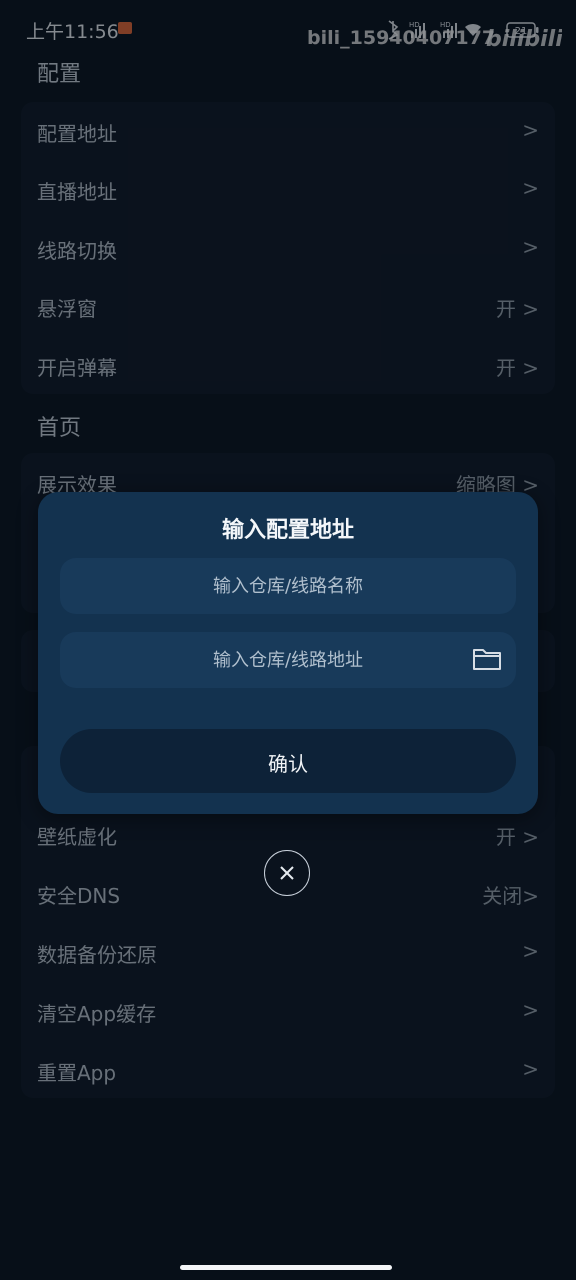 Image resolution: width=576 pixels, height=1280 pixels. I want to click on input-placeholder: 输入仓库/线路地址, so click(288, 660).